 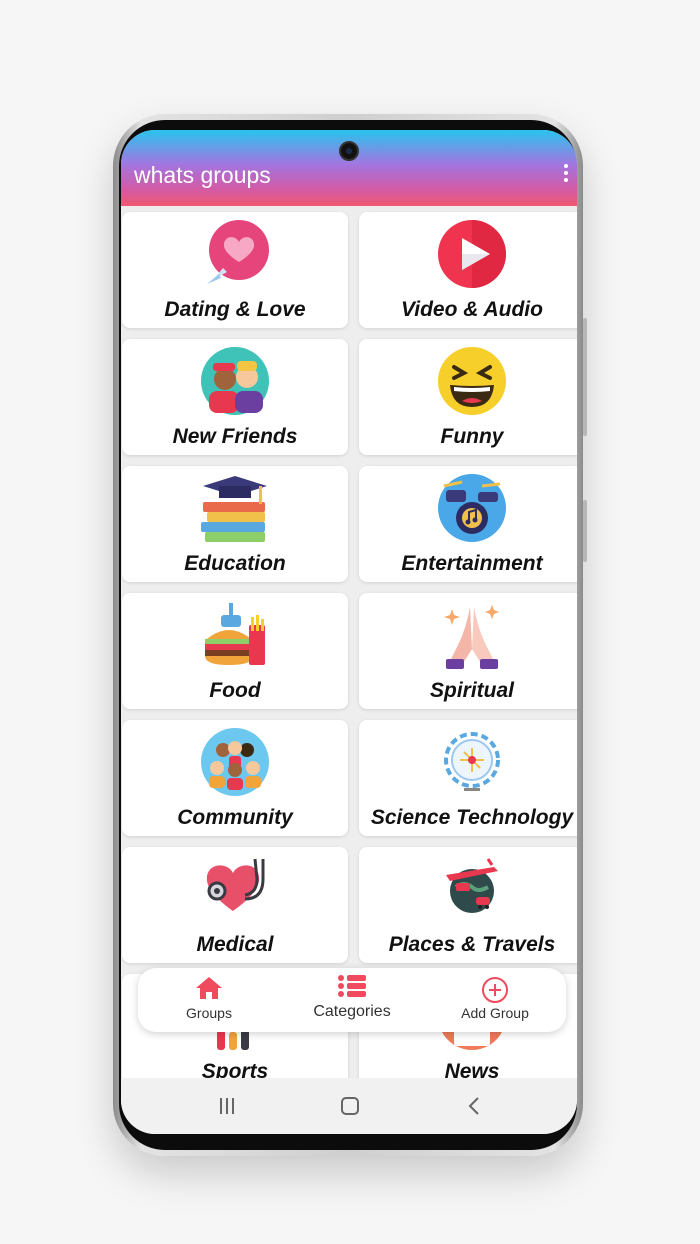 I want to click on play-icon, so click(x=472, y=254).